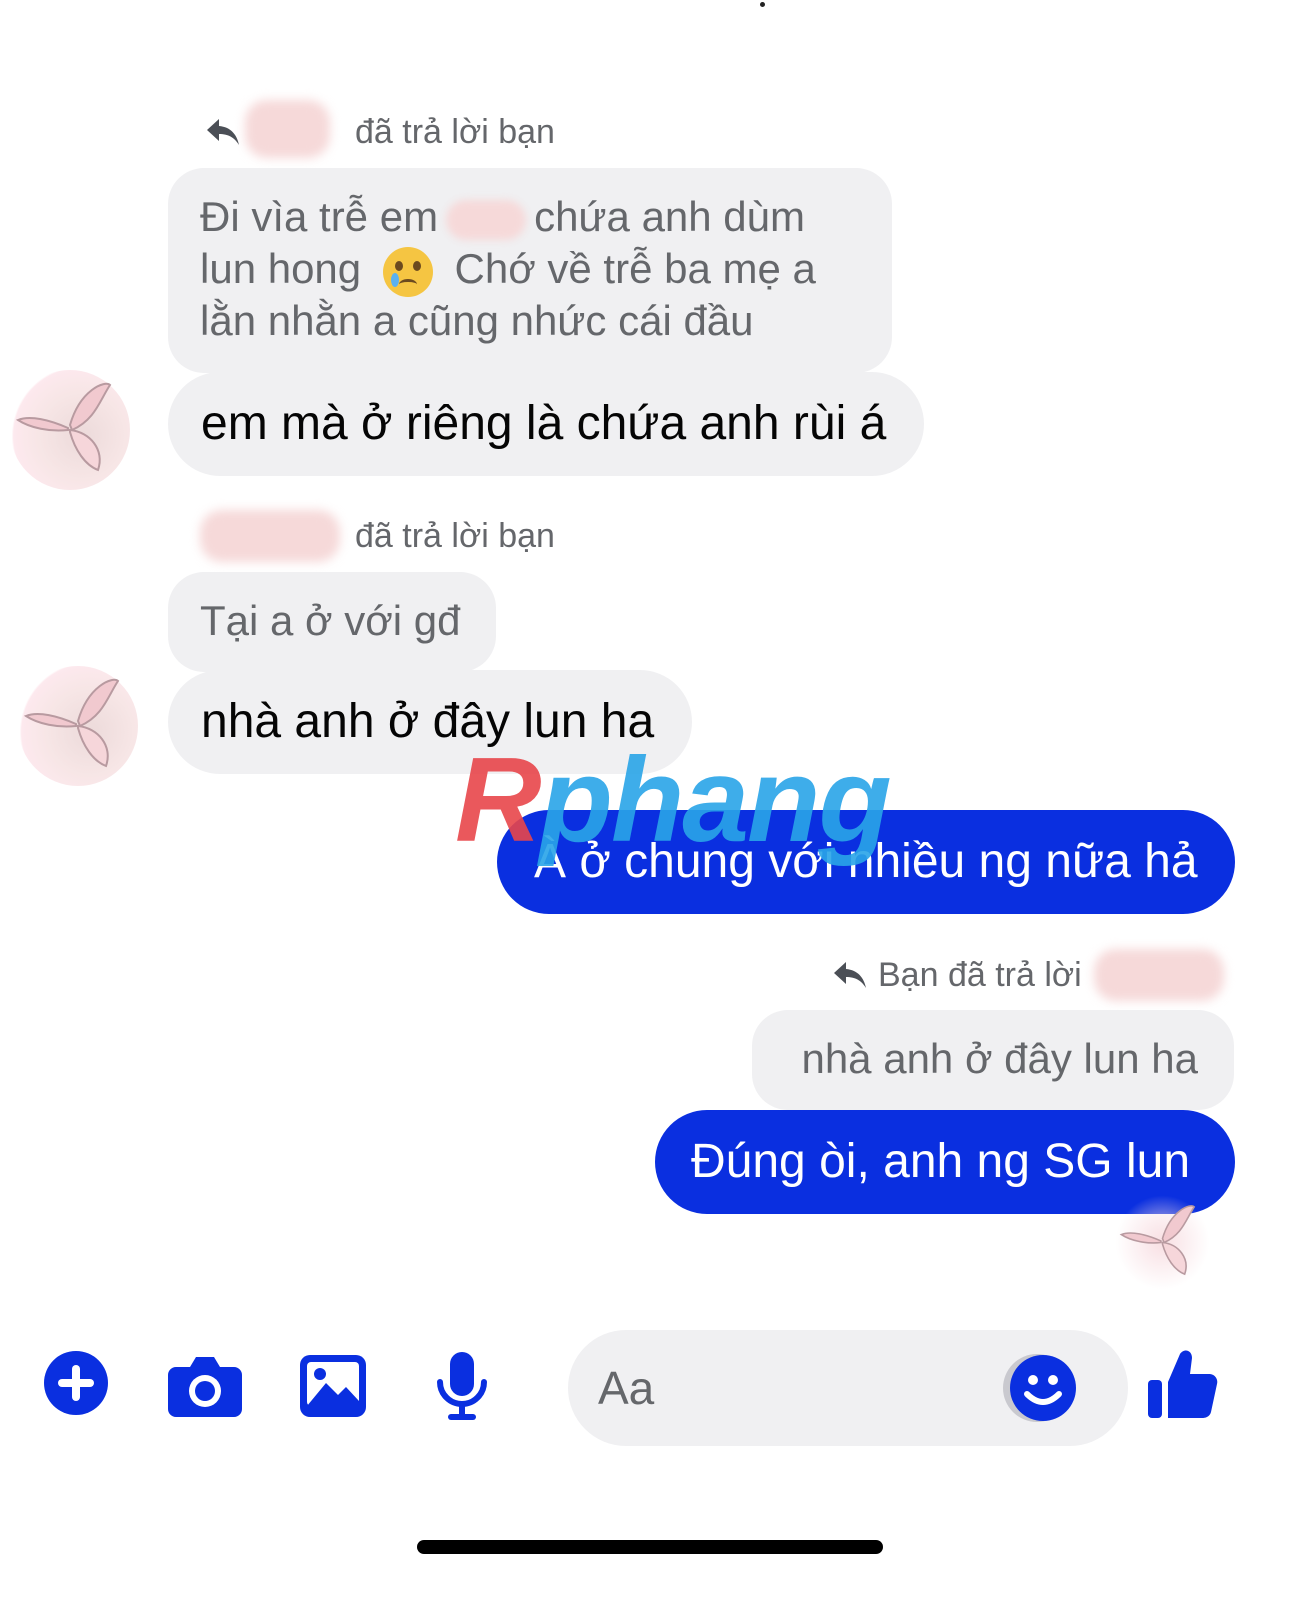 The height and width of the screenshot is (1607, 1290). I want to click on image-icon, so click(333, 1386).